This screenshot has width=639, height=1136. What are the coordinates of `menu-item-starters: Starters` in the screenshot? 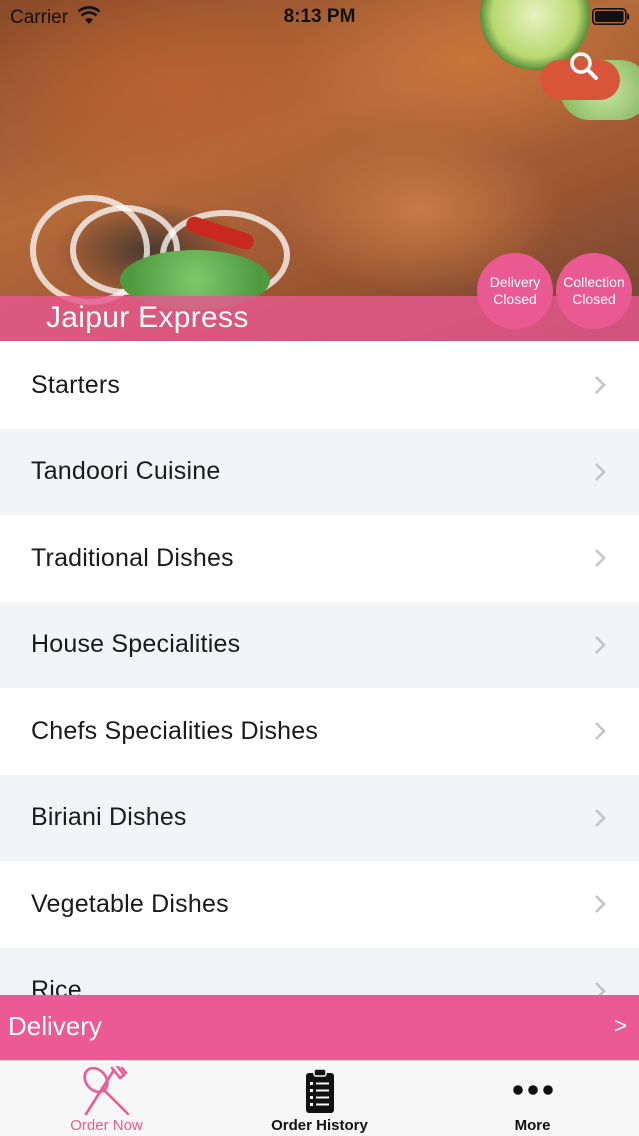 It's located at (319, 385).